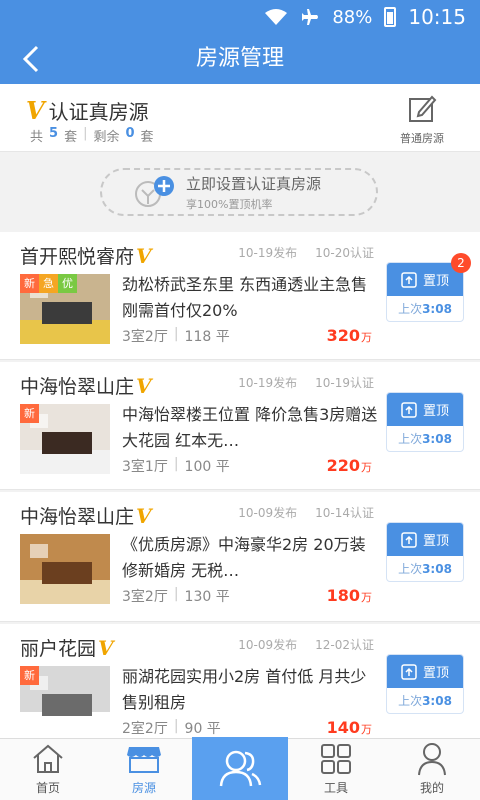 The image size is (480, 800). I want to click on edit-icon, so click(423, 108).